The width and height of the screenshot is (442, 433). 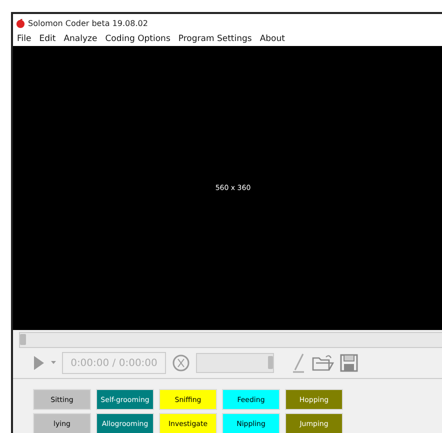 I want to click on menu-item: Analyze, so click(x=81, y=39).